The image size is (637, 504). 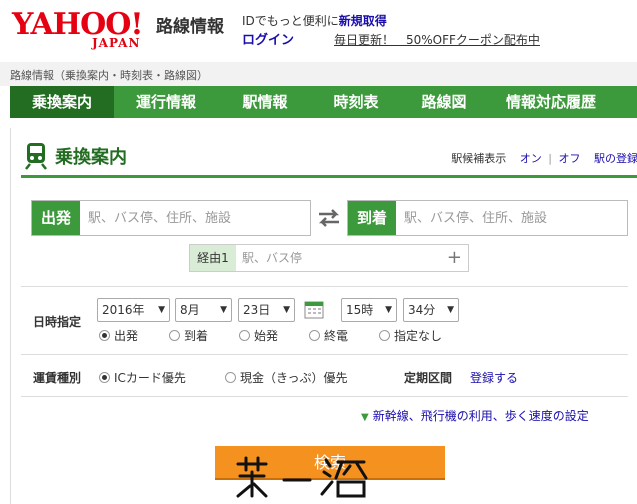 What do you see at coordinates (372, 218) in the screenshot?
I see `to-label: 到着` at bounding box center [372, 218].